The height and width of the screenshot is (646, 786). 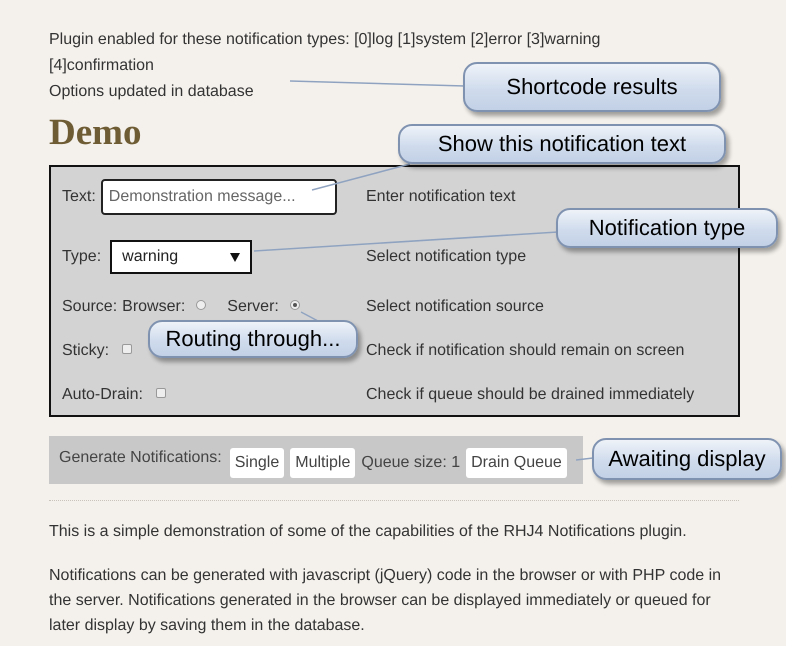 What do you see at coordinates (441, 197) in the screenshot?
I see `field-hint: Enter notification text` at bounding box center [441, 197].